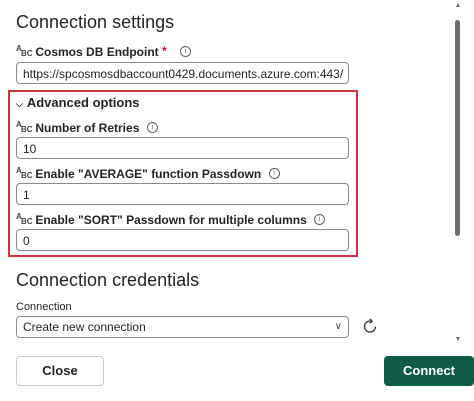 The height and width of the screenshot is (401, 474). What do you see at coordinates (19, 104) in the screenshot?
I see `chevron-down-icon: ⌵` at bounding box center [19, 104].